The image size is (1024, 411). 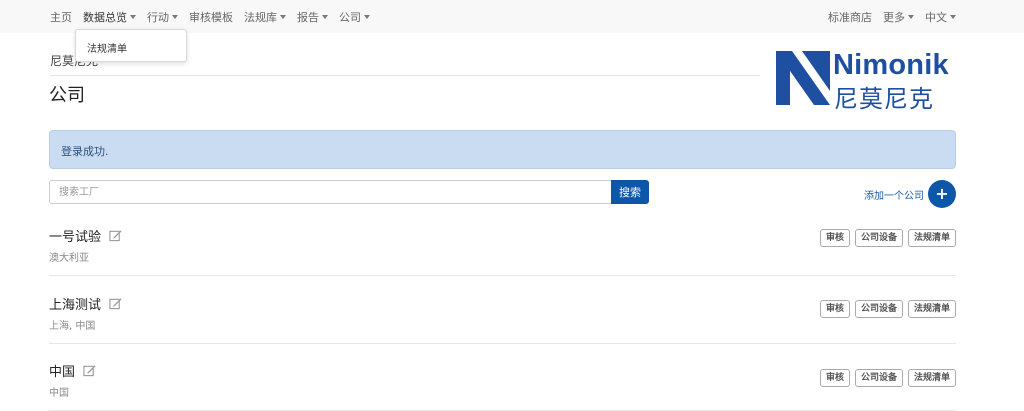 What do you see at coordinates (75, 235) in the screenshot?
I see `company-name: 一号试验` at bounding box center [75, 235].